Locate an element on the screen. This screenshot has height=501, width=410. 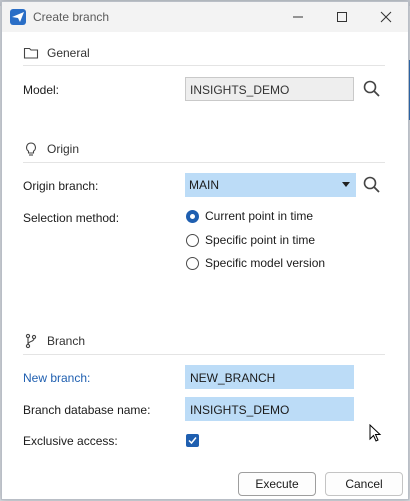
model-label: Model: is located at coordinates (41, 90).